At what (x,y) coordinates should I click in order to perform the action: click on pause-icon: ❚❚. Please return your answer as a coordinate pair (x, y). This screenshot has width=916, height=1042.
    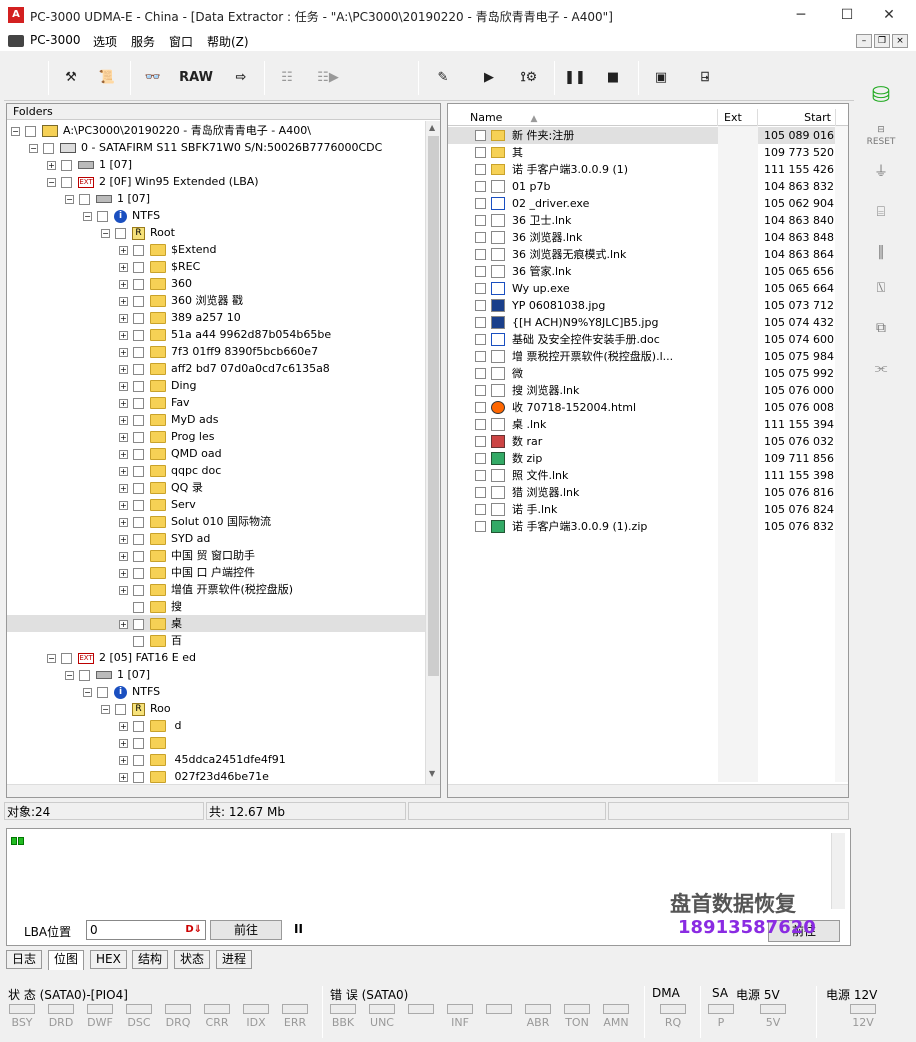
    Looking at the image, I should click on (575, 78).